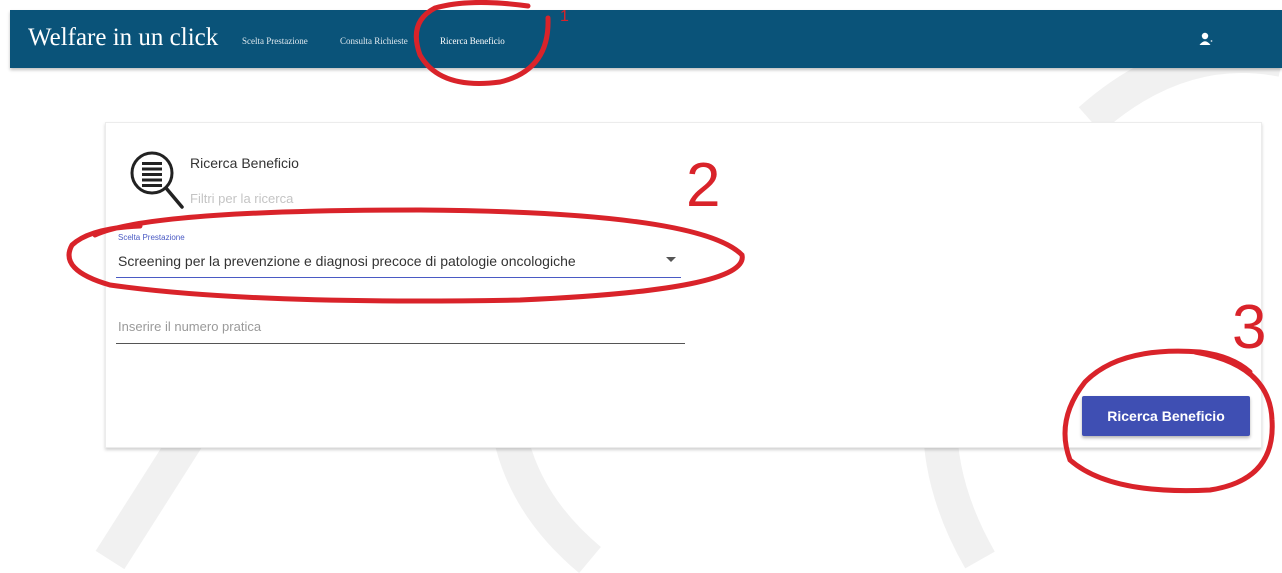 This screenshot has width=1282, height=573. Describe the element at coordinates (151, 237) in the screenshot. I see `select-label: Scelta Prestazione` at that location.